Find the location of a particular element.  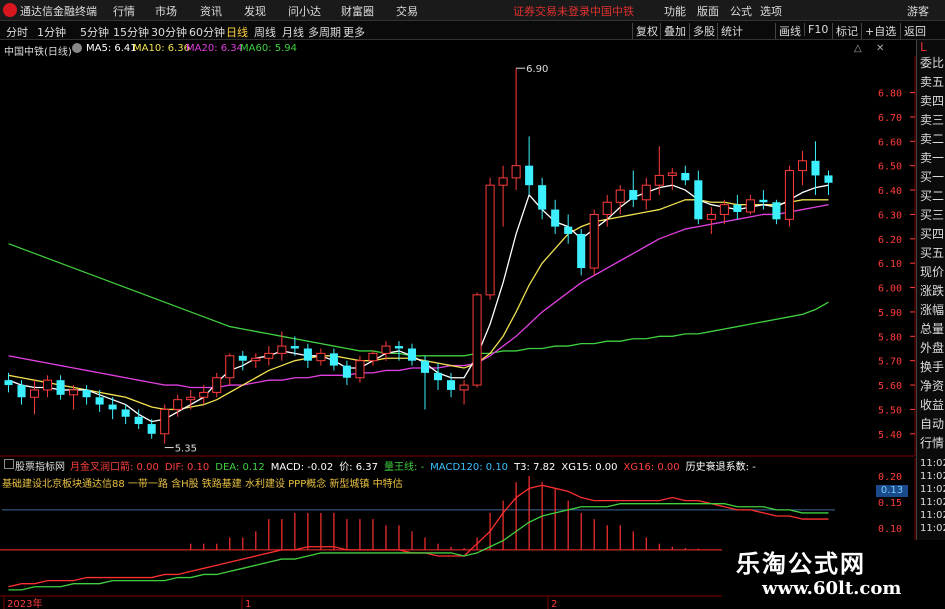

side-panel-item: 总量 is located at coordinates (932, 328).